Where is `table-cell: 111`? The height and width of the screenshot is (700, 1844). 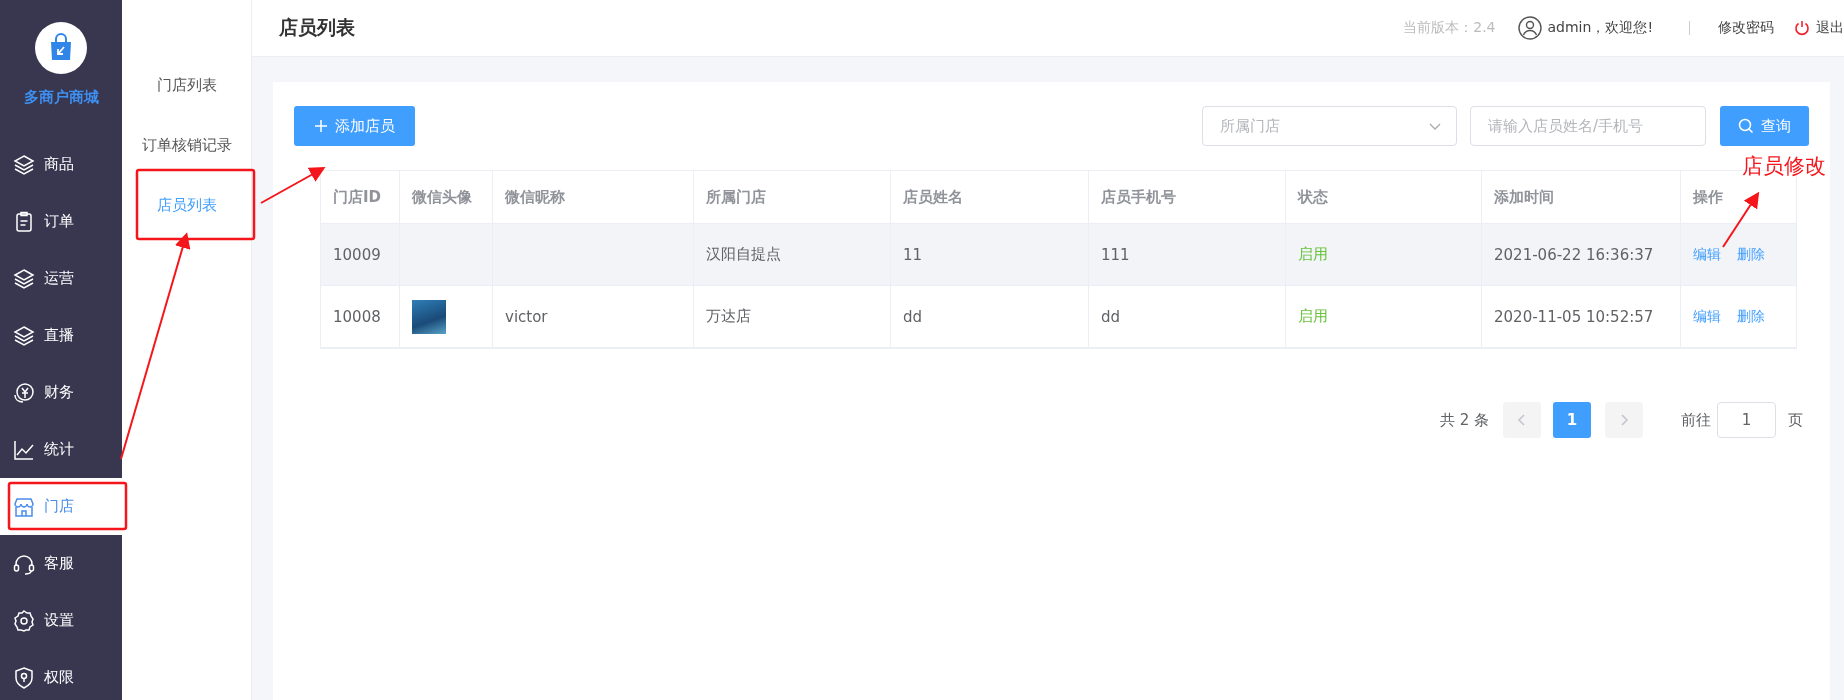 table-cell: 111 is located at coordinates (1115, 254).